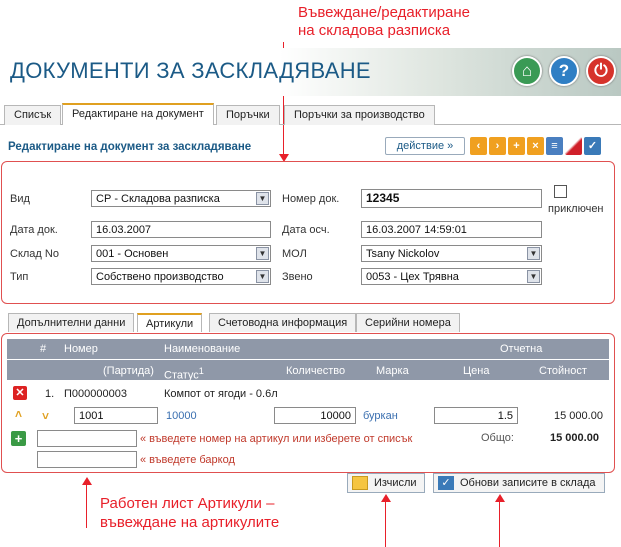  What do you see at coordinates (574, 438) in the screenshot?
I see `total-value: 15 000.00` at bounding box center [574, 438].